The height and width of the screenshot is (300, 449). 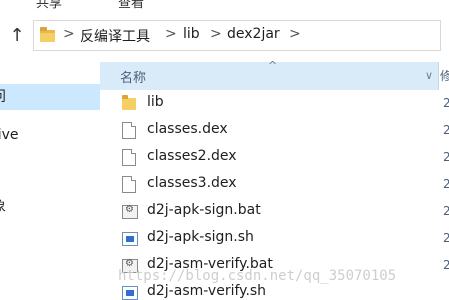 What do you see at coordinates (130, 211) in the screenshot?
I see `batch-file-icon` at bounding box center [130, 211].